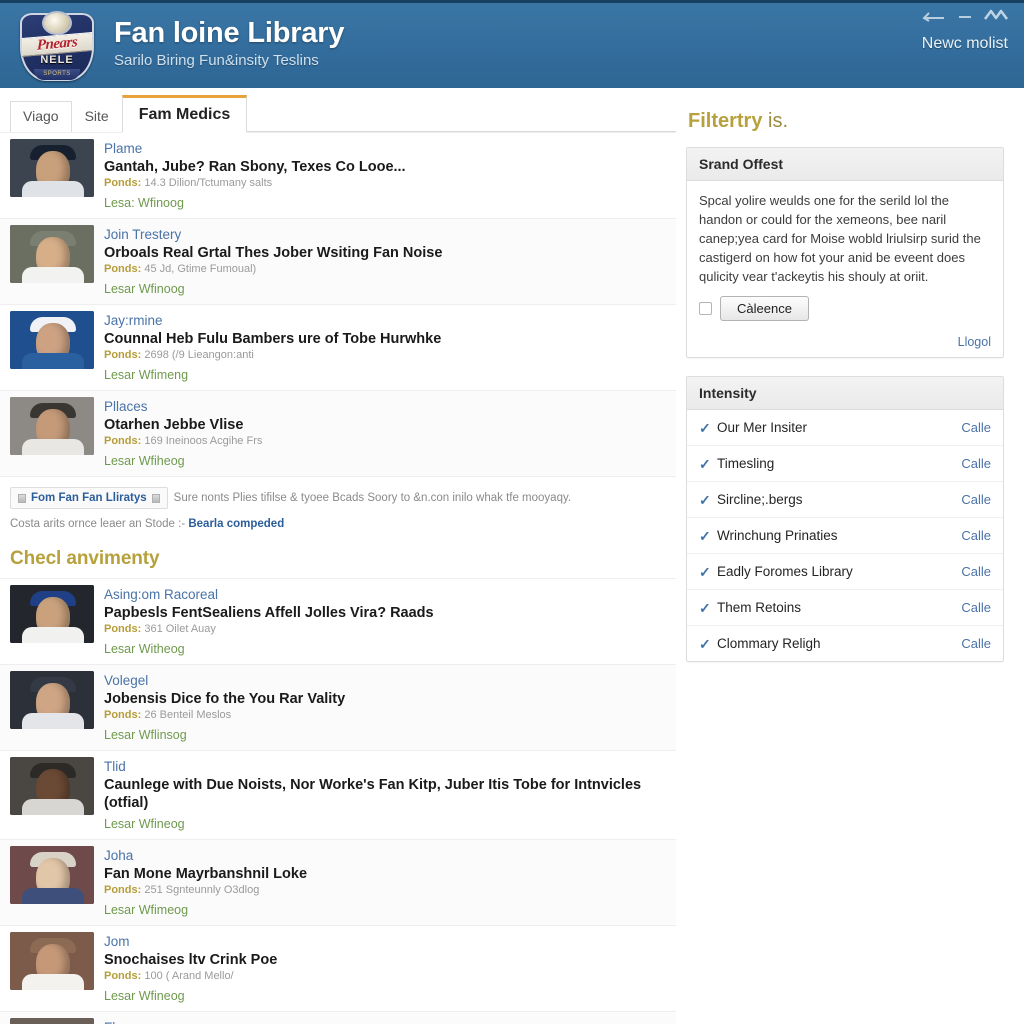  Describe the element at coordinates (184, 114) in the screenshot. I see `tab-fam-medics: Fam Medics` at that location.